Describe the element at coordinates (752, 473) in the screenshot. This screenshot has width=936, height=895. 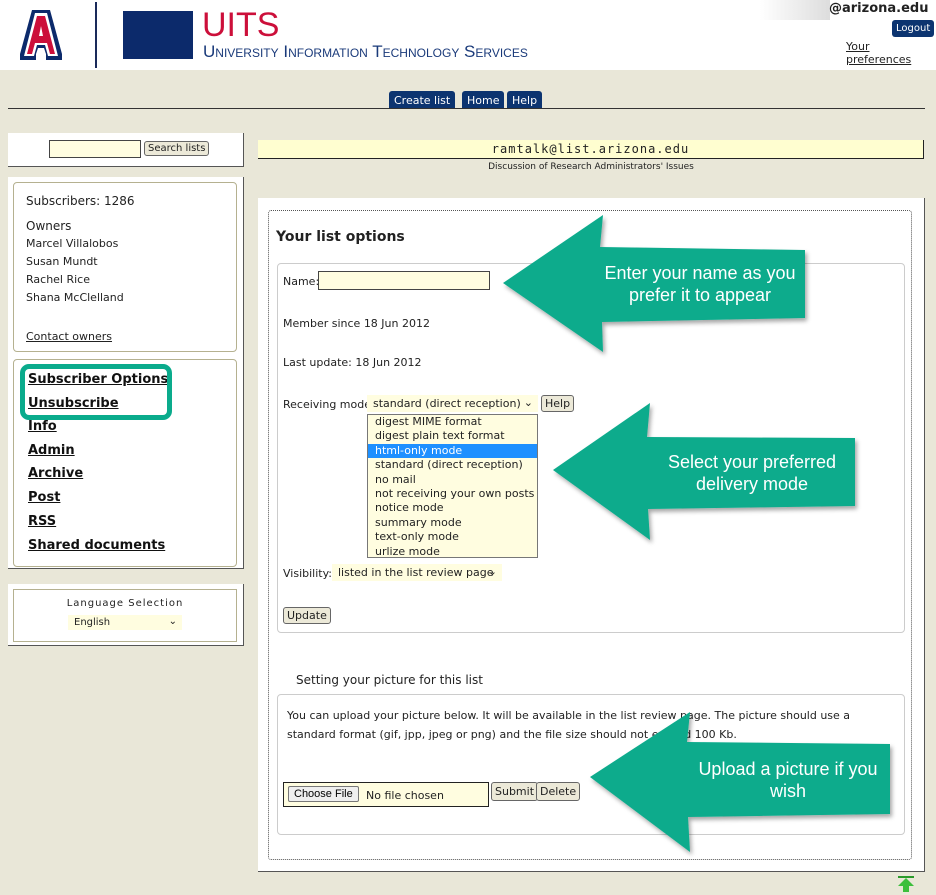
I see `callout-mode-text: Select your preferred delivery mode` at that location.